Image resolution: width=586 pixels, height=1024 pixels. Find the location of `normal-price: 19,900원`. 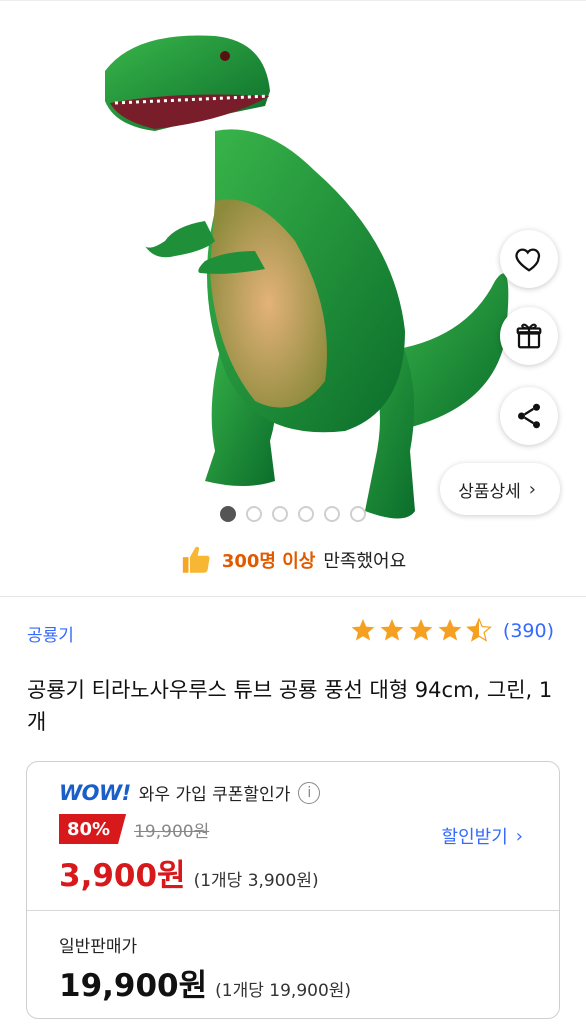

normal-price: 19,900원 is located at coordinates (133, 986).